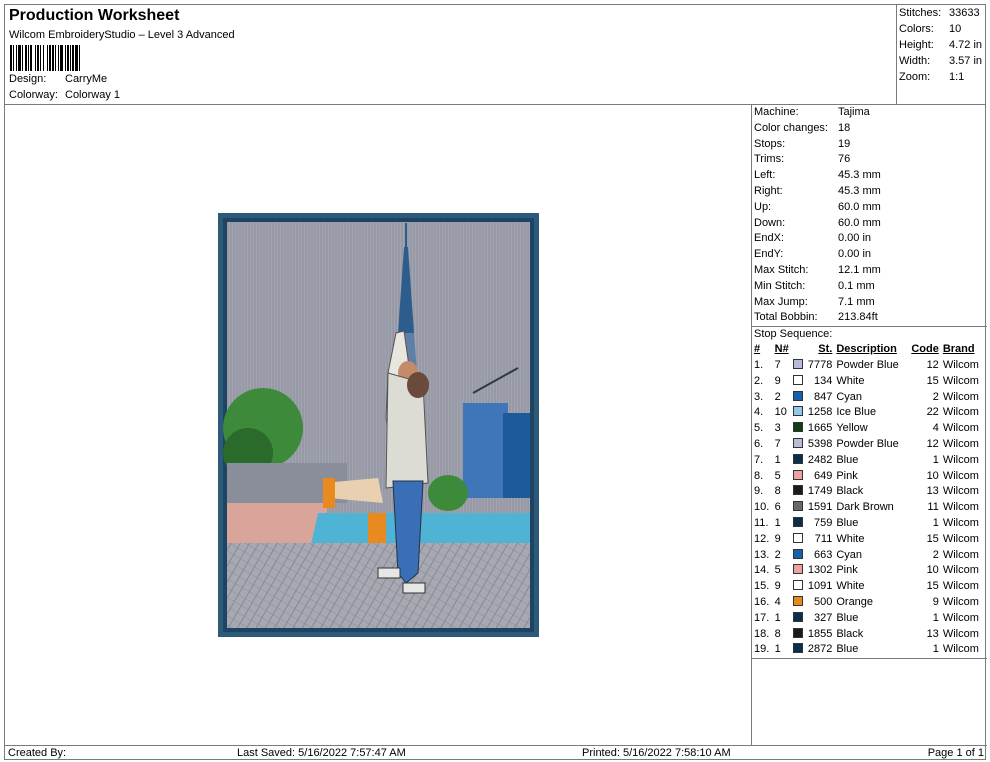 The image size is (990, 762). I want to click on needle-number: 6, so click(777, 507).